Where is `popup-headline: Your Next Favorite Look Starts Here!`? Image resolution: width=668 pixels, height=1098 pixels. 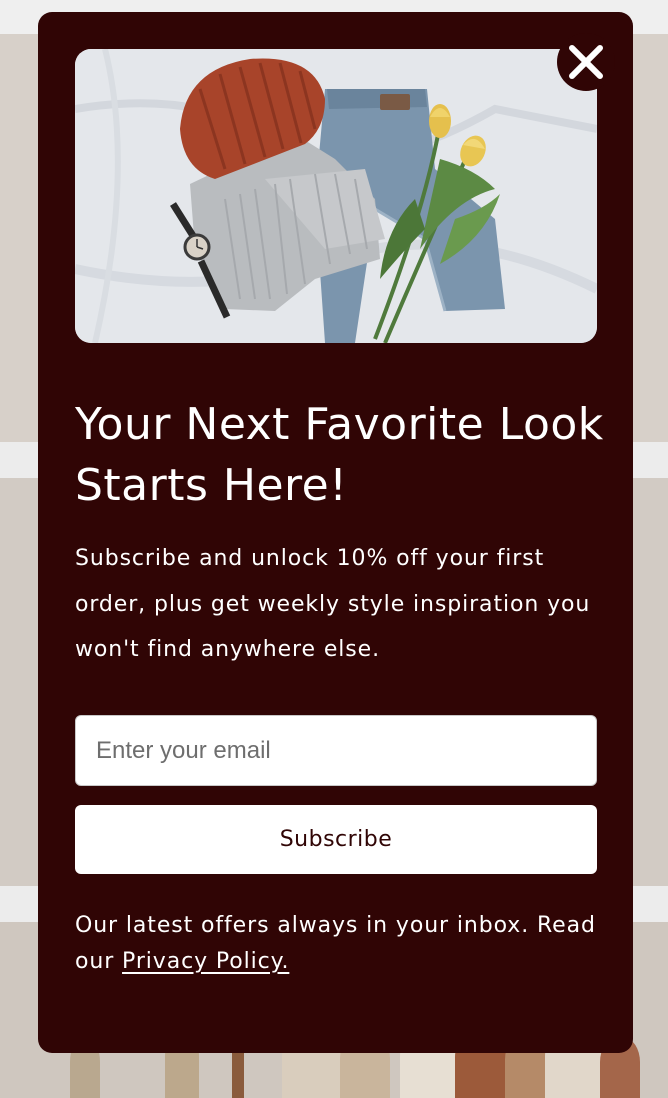 popup-headline: Your Next Favorite Look Starts Here! is located at coordinates (339, 455).